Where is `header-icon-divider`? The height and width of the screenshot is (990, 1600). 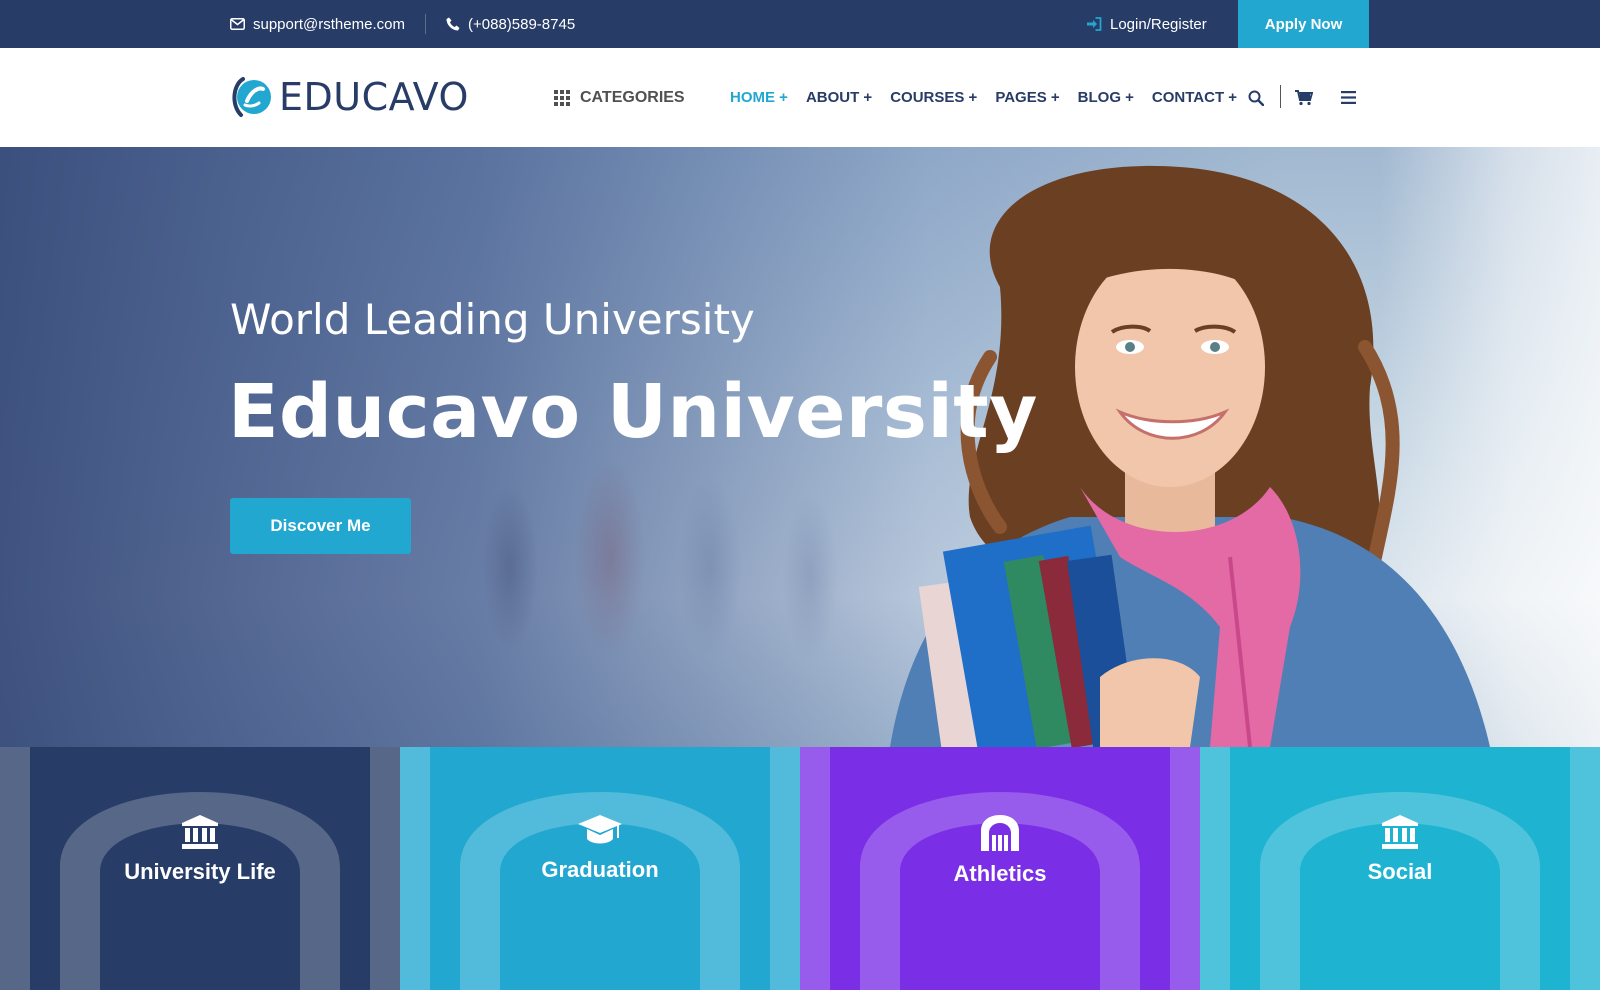
header-icon-divider is located at coordinates (1280, 96).